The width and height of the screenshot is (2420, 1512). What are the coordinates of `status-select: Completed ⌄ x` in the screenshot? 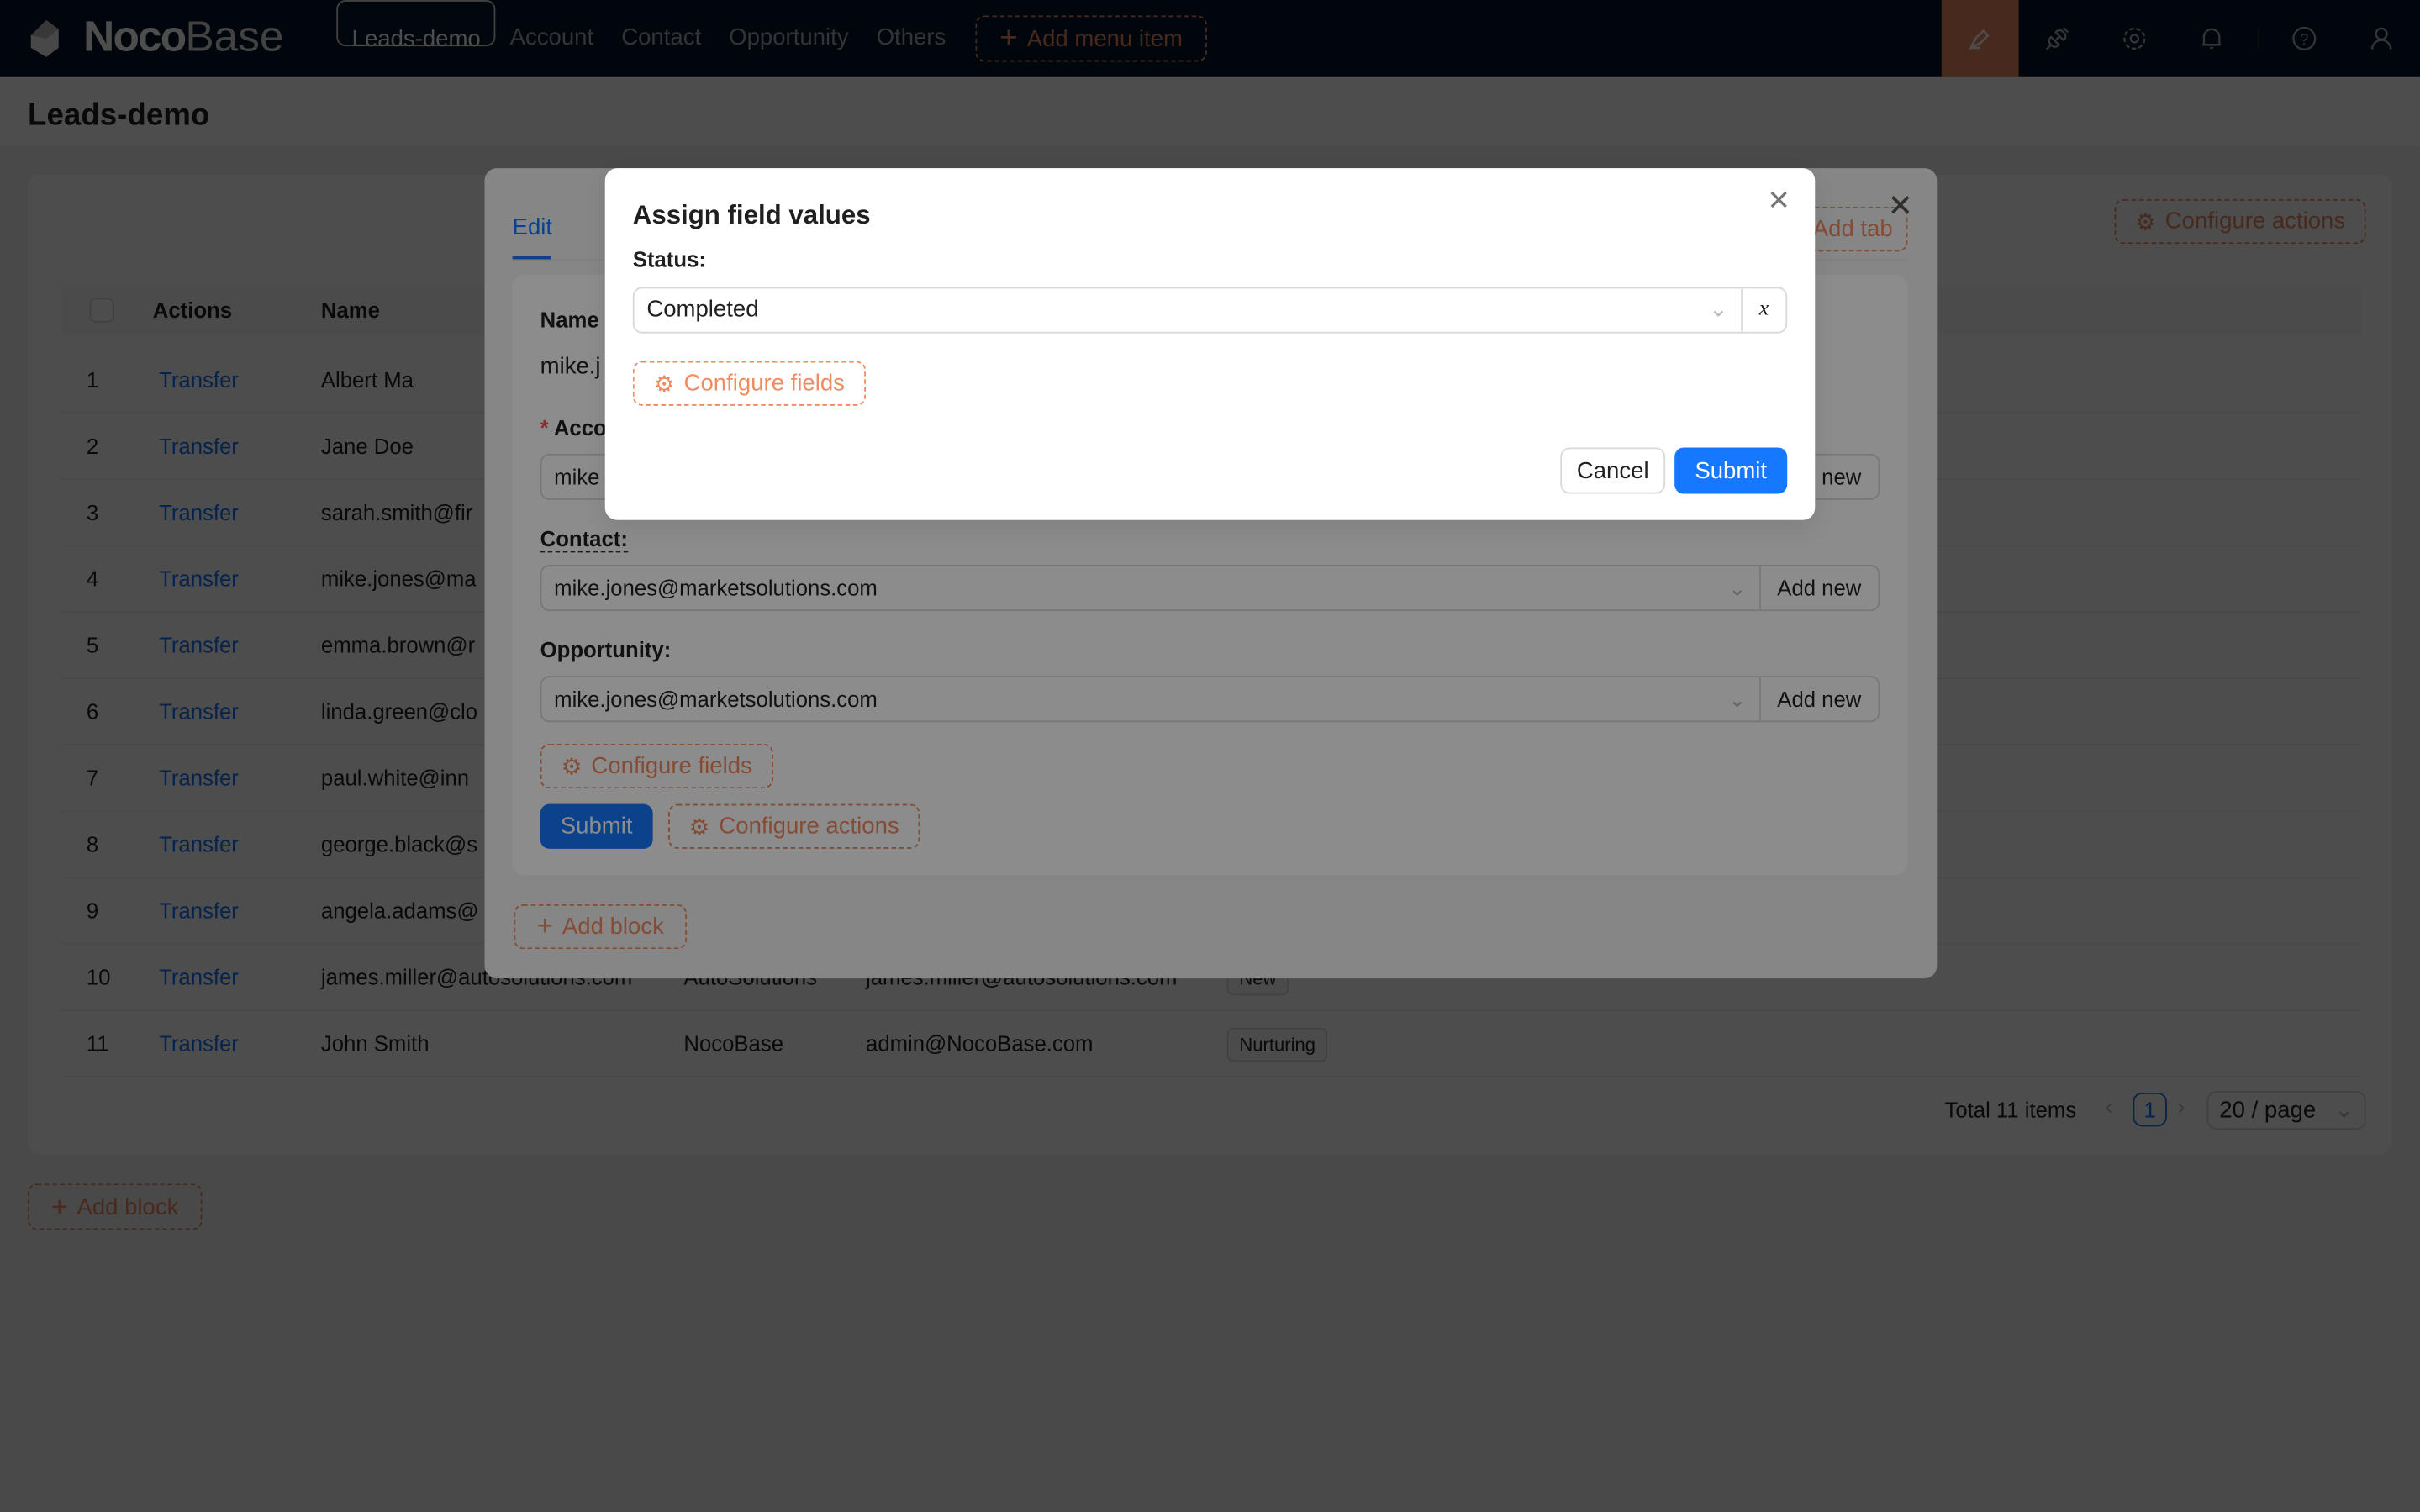 It's located at (1210, 310).